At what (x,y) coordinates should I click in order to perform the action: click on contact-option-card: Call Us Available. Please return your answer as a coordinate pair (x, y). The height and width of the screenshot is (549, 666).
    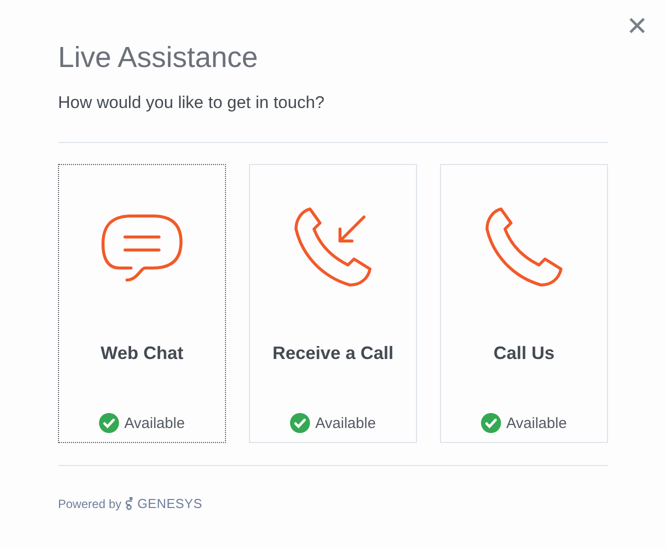
    Looking at the image, I should click on (524, 303).